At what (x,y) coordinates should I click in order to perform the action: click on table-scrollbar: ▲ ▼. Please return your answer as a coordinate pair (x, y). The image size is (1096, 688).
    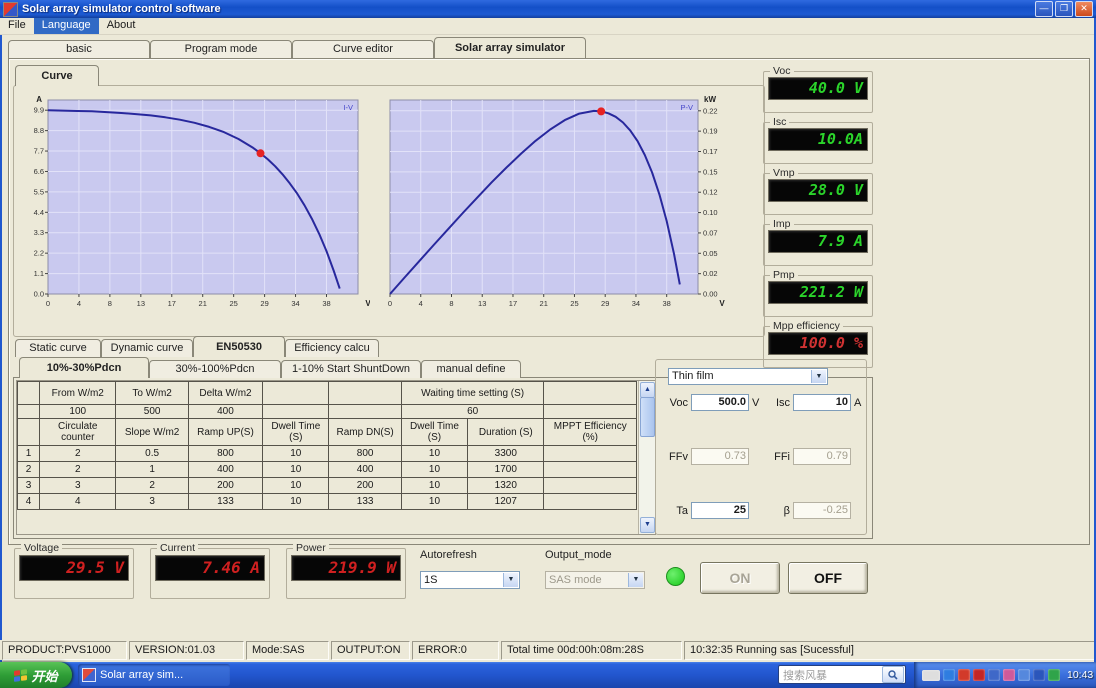
    Looking at the image, I should click on (646, 457).